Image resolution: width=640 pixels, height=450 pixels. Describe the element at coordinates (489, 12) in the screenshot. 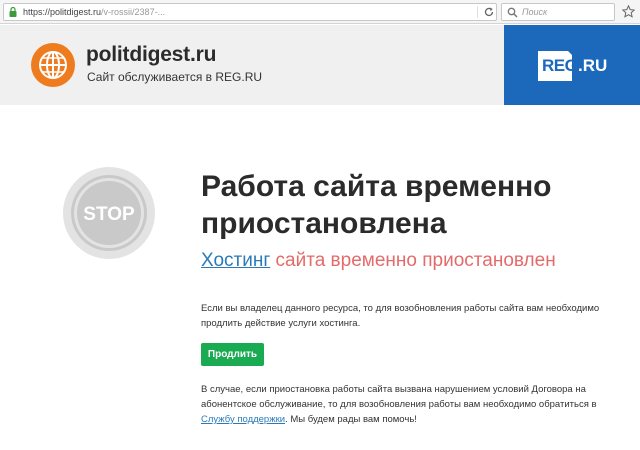

I see `reload-icon` at that location.